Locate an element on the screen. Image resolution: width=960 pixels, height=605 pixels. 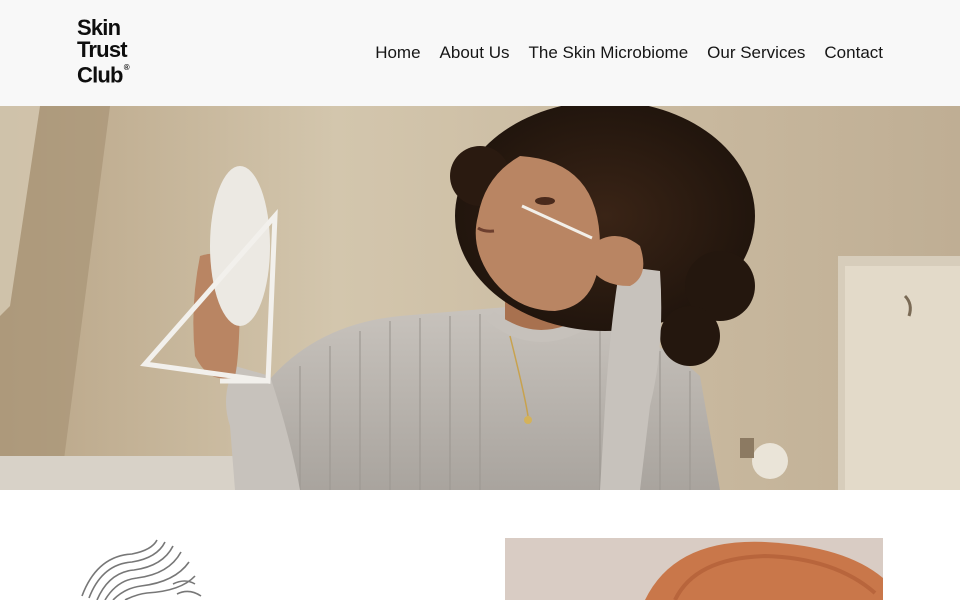
topographic-lines-icon is located at coordinates (142, 570).